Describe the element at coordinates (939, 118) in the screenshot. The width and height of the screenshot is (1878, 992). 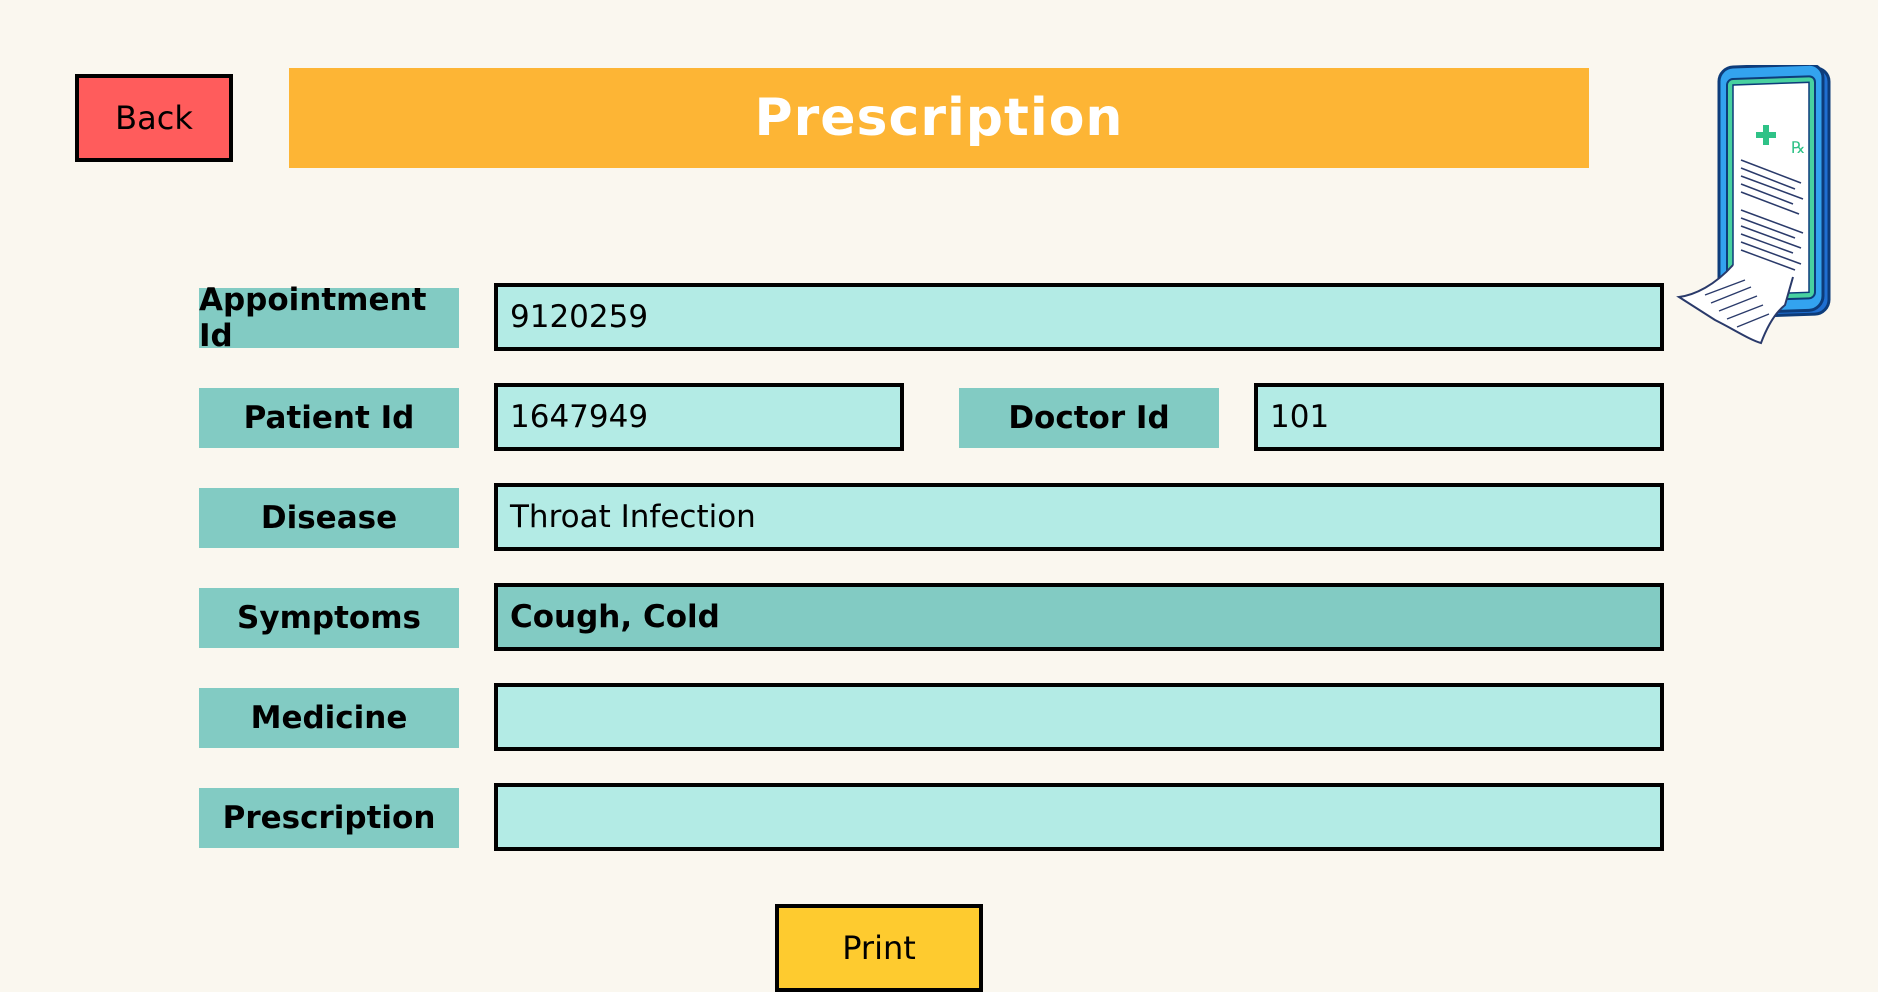
I see `page-title: Prescription` at that location.